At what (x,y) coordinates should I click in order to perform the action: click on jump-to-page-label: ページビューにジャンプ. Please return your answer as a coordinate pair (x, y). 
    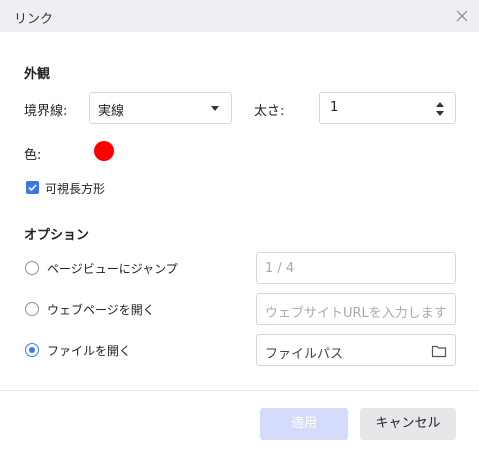
    Looking at the image, I should click on (112, 269).